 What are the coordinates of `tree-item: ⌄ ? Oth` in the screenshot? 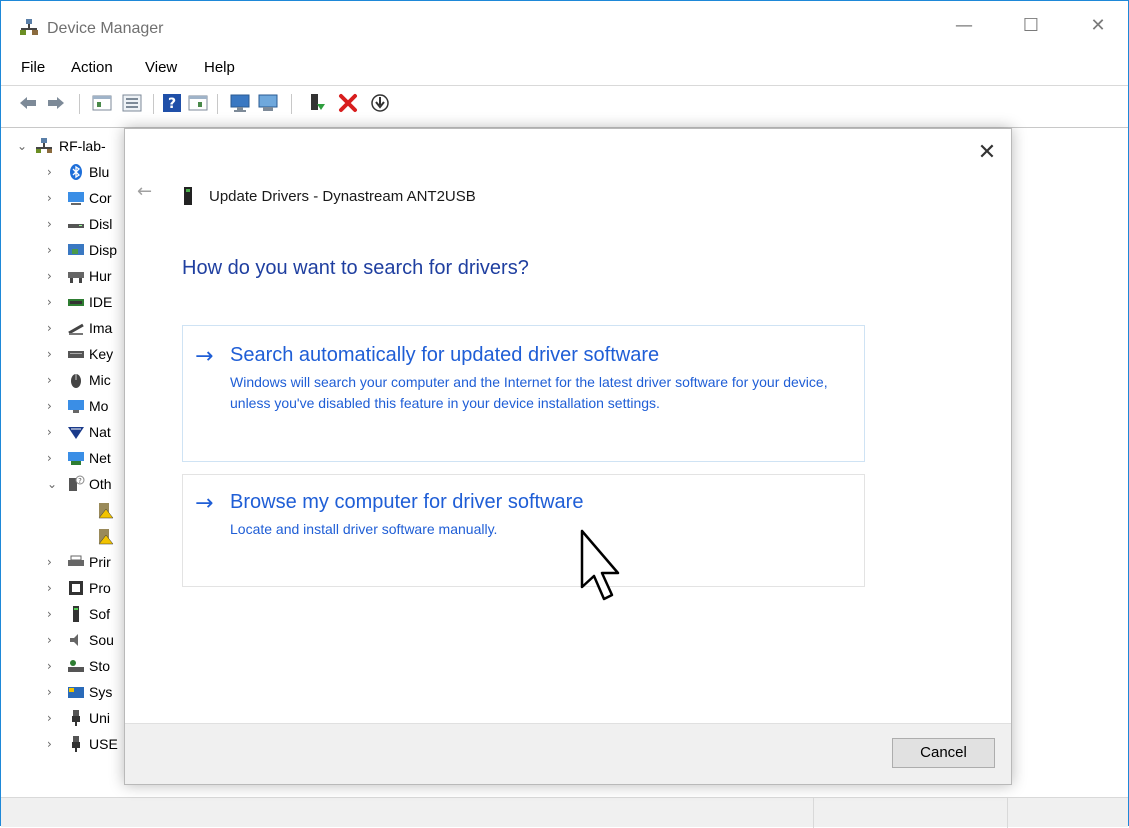 It's located at (76, 485).